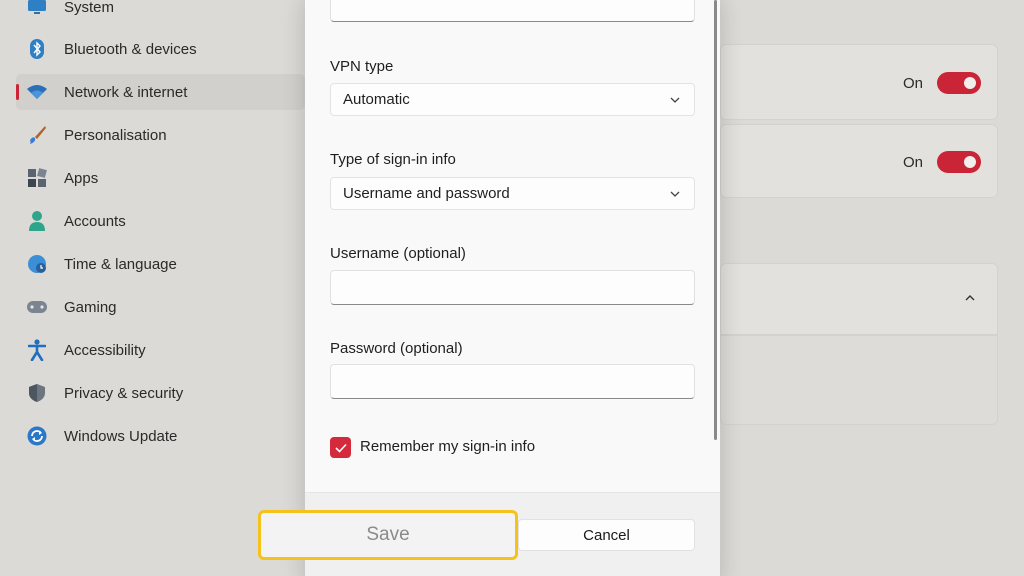 Image resolution: width=1024 pixels, height=576 pixels. I want to click on sidebar-item-windows-update: Windows Update, so click(160, 436).